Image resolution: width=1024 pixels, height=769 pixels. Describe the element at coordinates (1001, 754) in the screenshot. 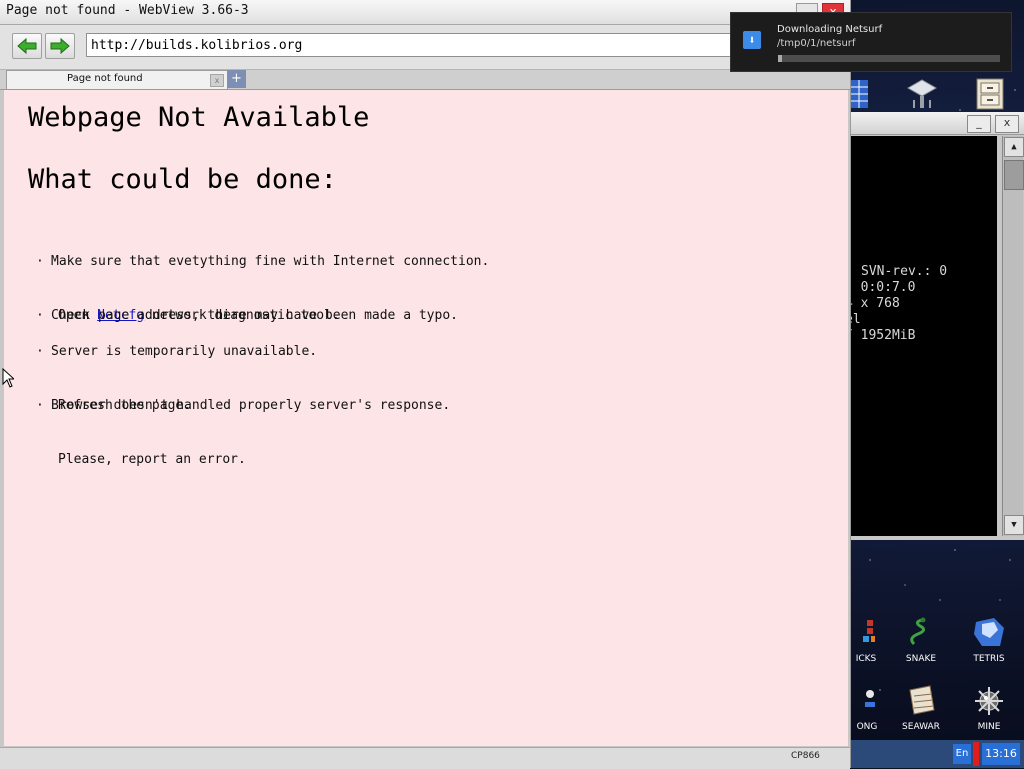

I see `taskbar-clock: 13:16` at that location.